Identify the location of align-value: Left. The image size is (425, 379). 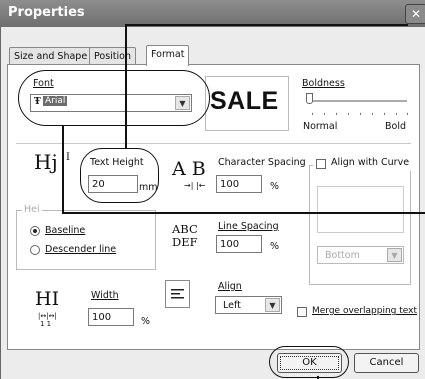
(232, 305).